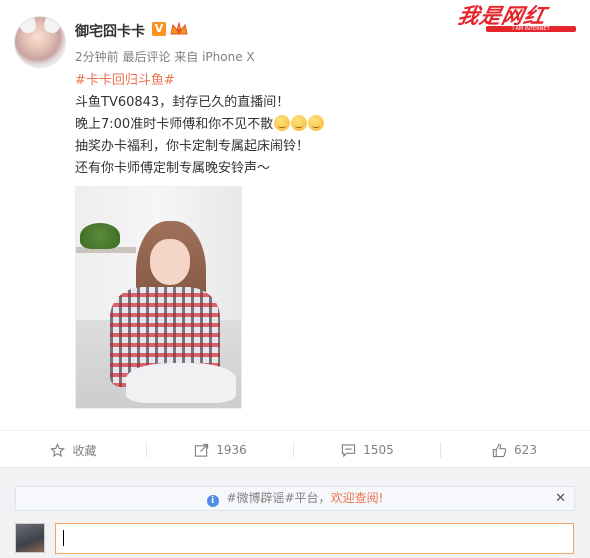 The width and height of the screenshot is (590, 558). I want to click on repost-icon, so click(202, 450).